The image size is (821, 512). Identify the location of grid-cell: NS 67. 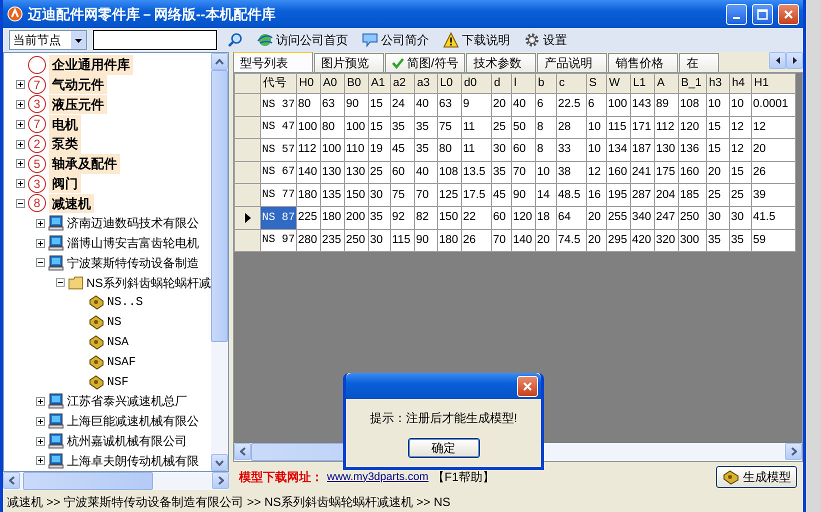
(278, 172).